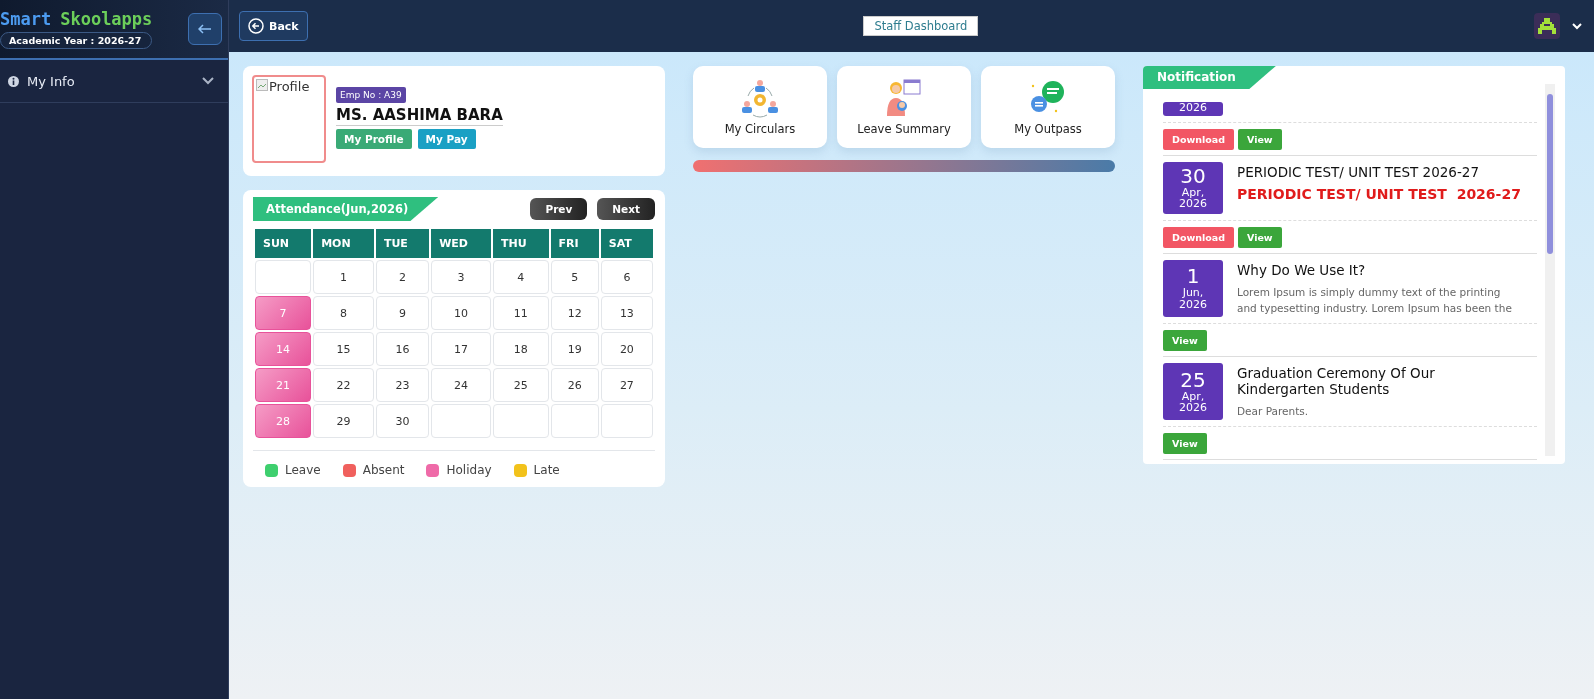 The image size is (1594, 699). What do you see at coordinates (1193, 288) in the screenshot?
I see `date-badge: 1 Jun, 2026` at bounding box center [1193, 288].